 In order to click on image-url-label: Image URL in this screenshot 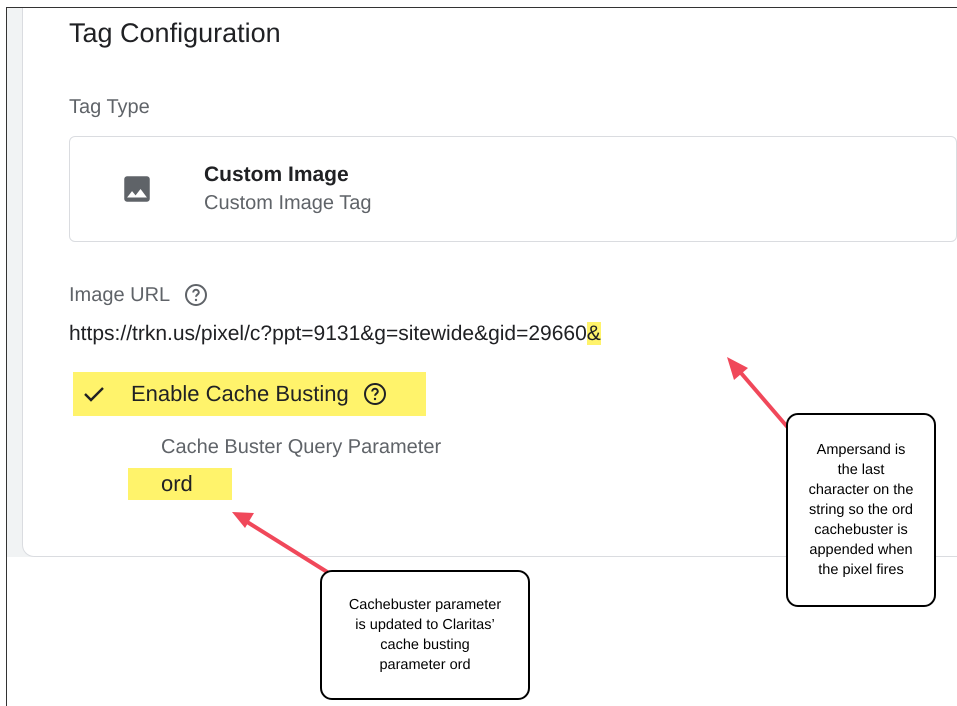, I will do `click(119, 295)`.